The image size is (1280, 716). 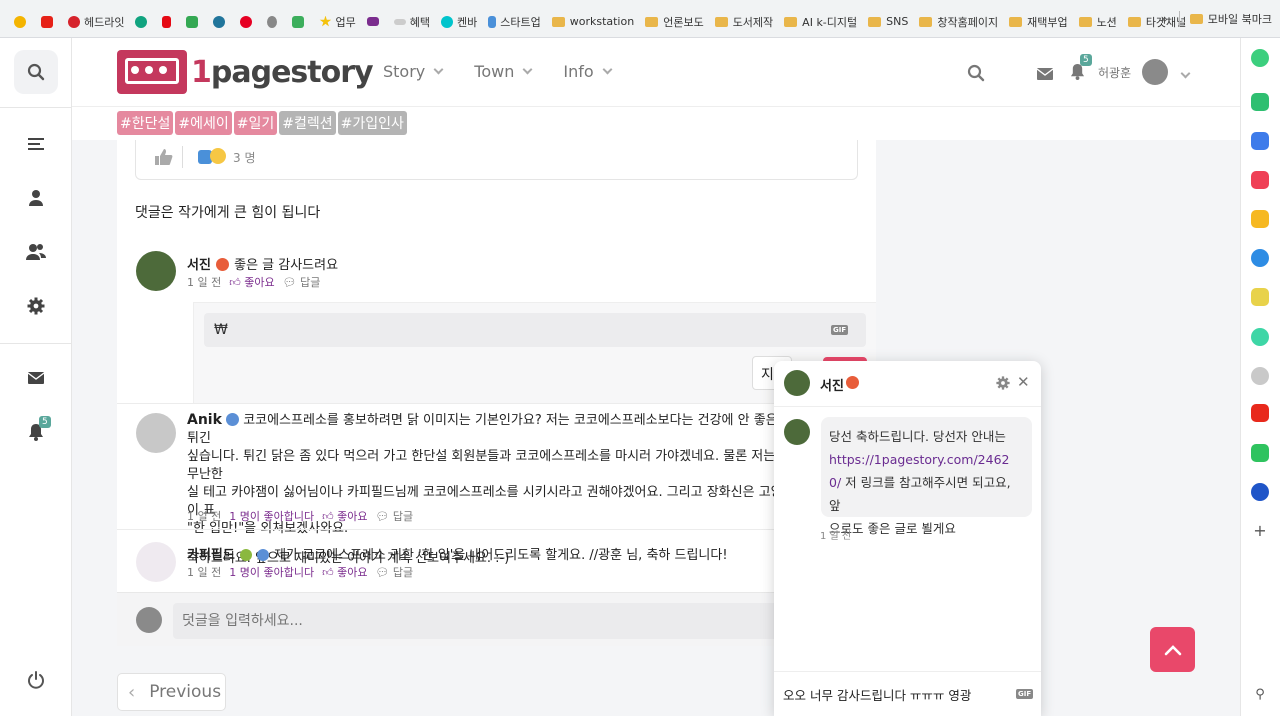 I want to click on bookmark-sunflower, so click(x=22, y=21).